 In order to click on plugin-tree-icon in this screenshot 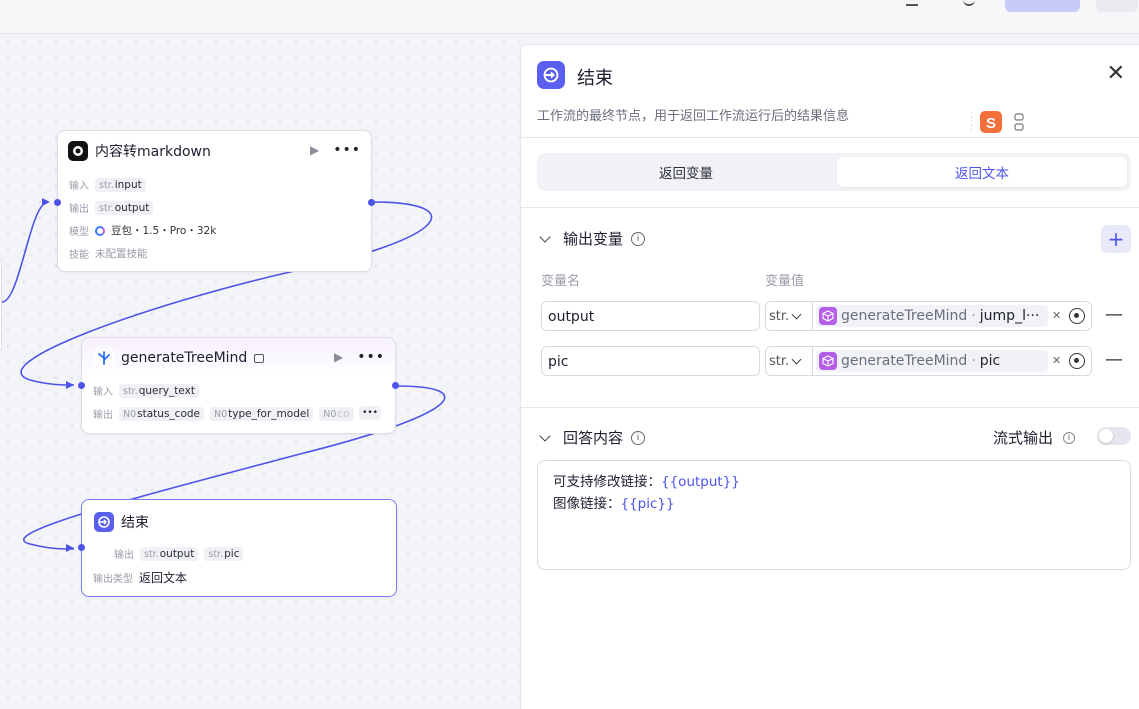, I will do `click(104, 358)`.